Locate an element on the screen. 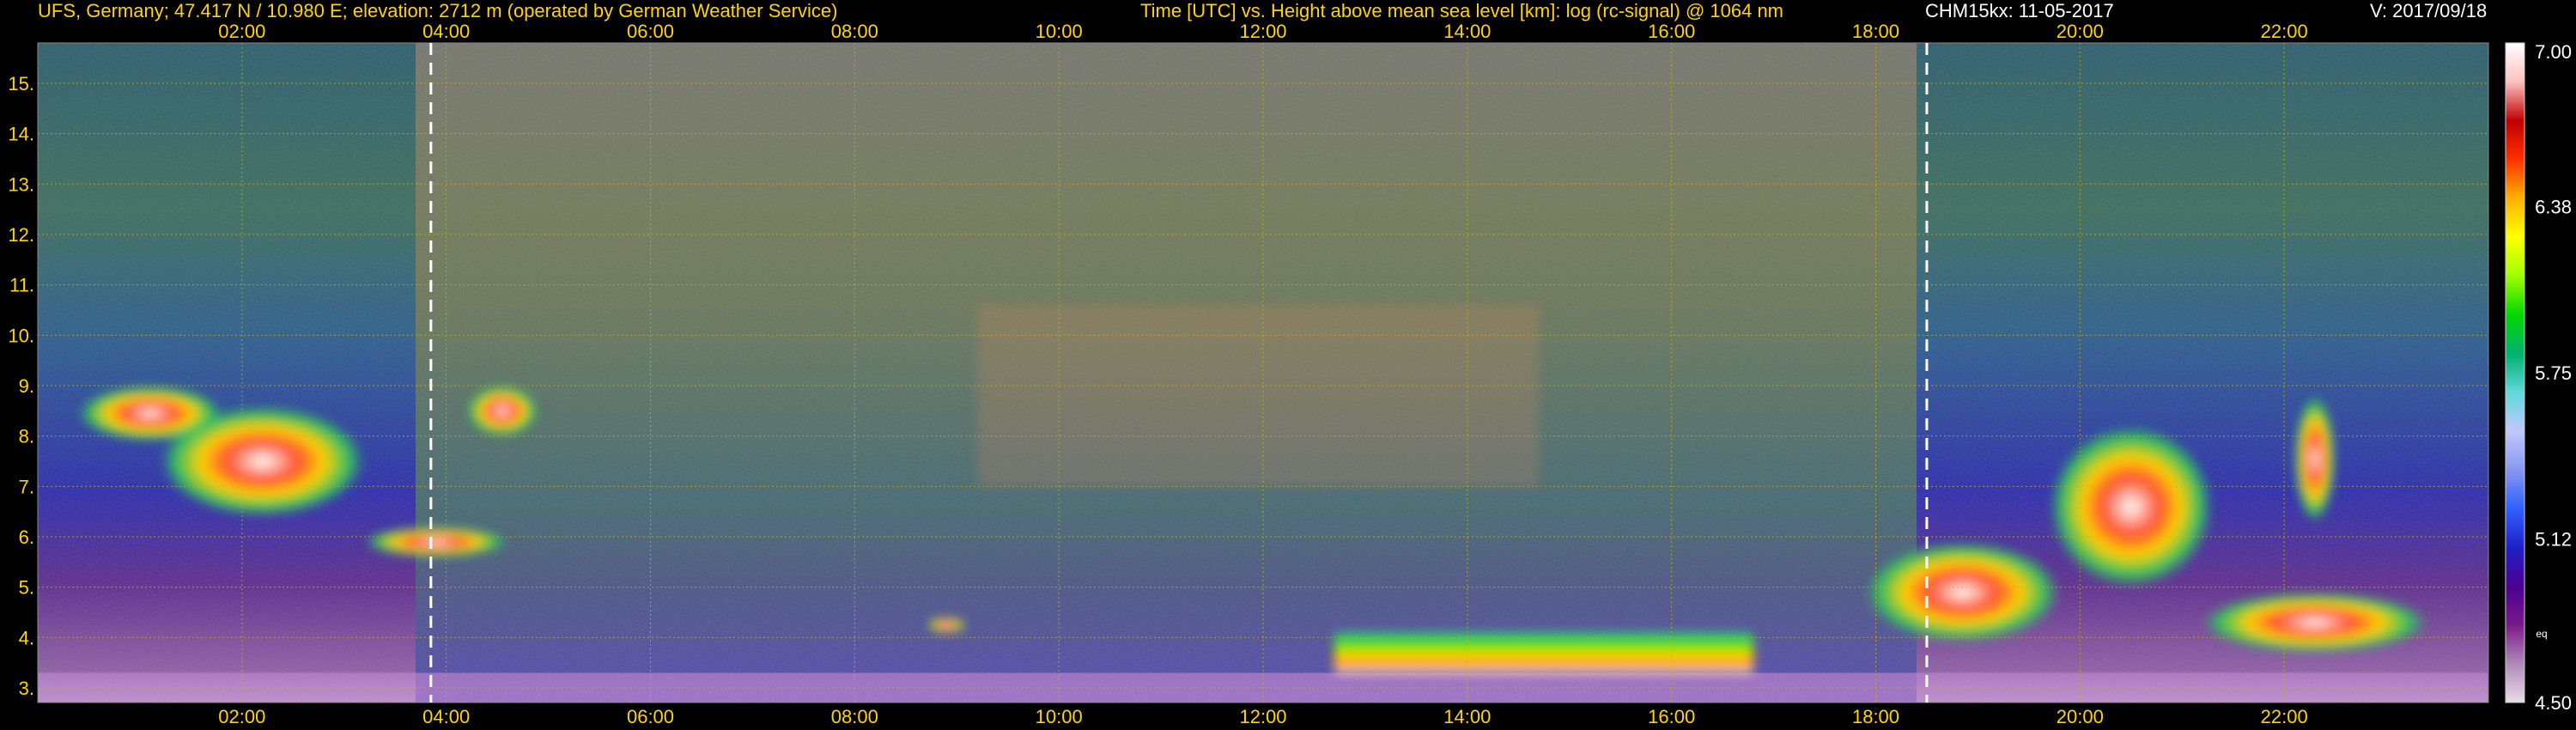 This screenshot has width=2576, height=730. y-tick-0: 3. is located at coordinates (27, 688).